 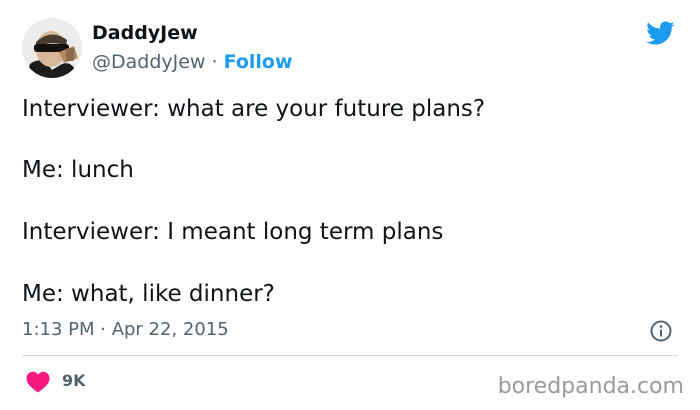 I want to click on tweet-timestamp: 1:13 PM · Apr 22, 2015, so click(x=125, y=329).